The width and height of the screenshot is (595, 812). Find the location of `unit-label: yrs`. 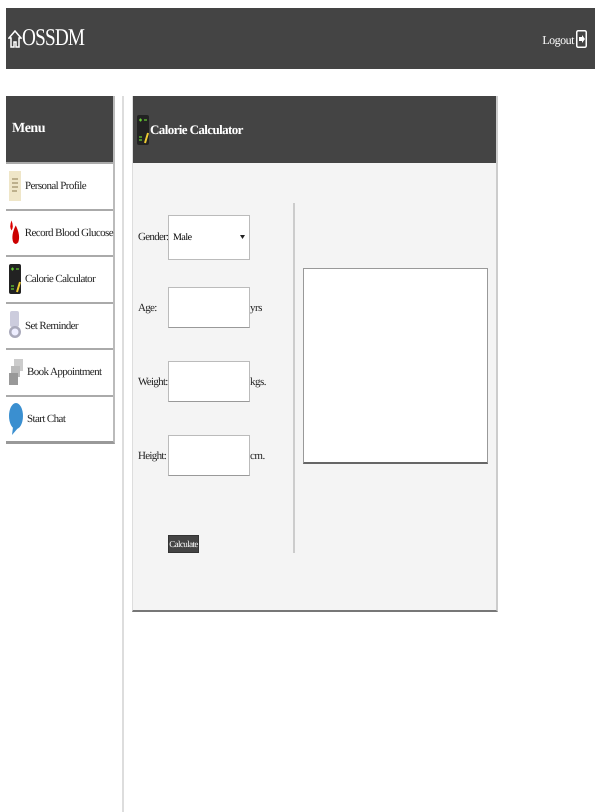

unit-label: yrs is located at coordinates (256, 308).